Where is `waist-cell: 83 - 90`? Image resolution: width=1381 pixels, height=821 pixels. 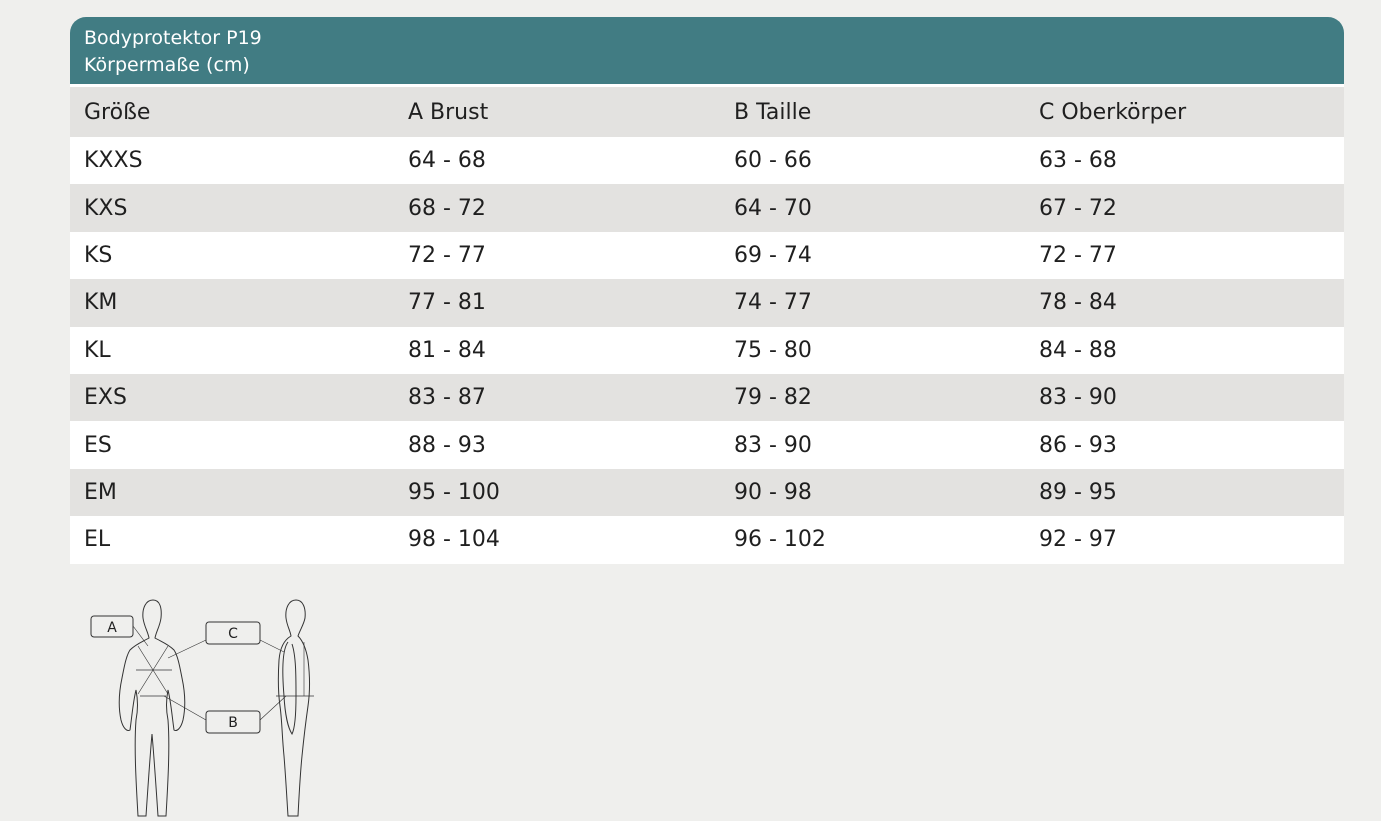 waist-cell: 83 - 90 is located at coordinates (872, 445).